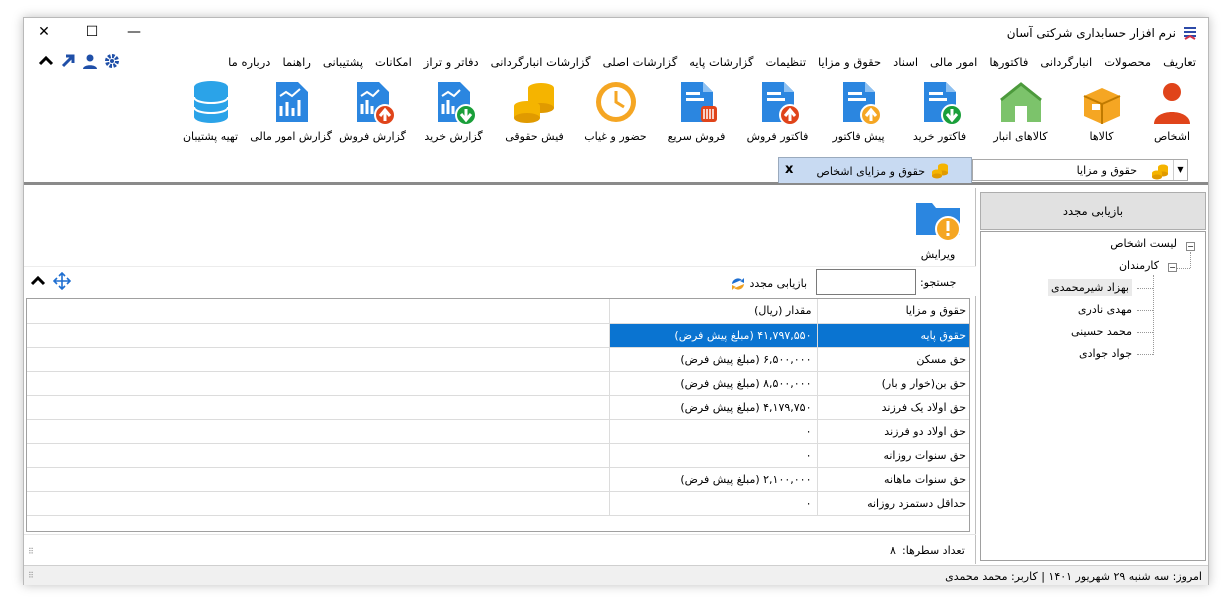  What do you see at coordinates (44, 32) in the screenshot?
I see `close-button: ✕` at bounding box center [44, 32].